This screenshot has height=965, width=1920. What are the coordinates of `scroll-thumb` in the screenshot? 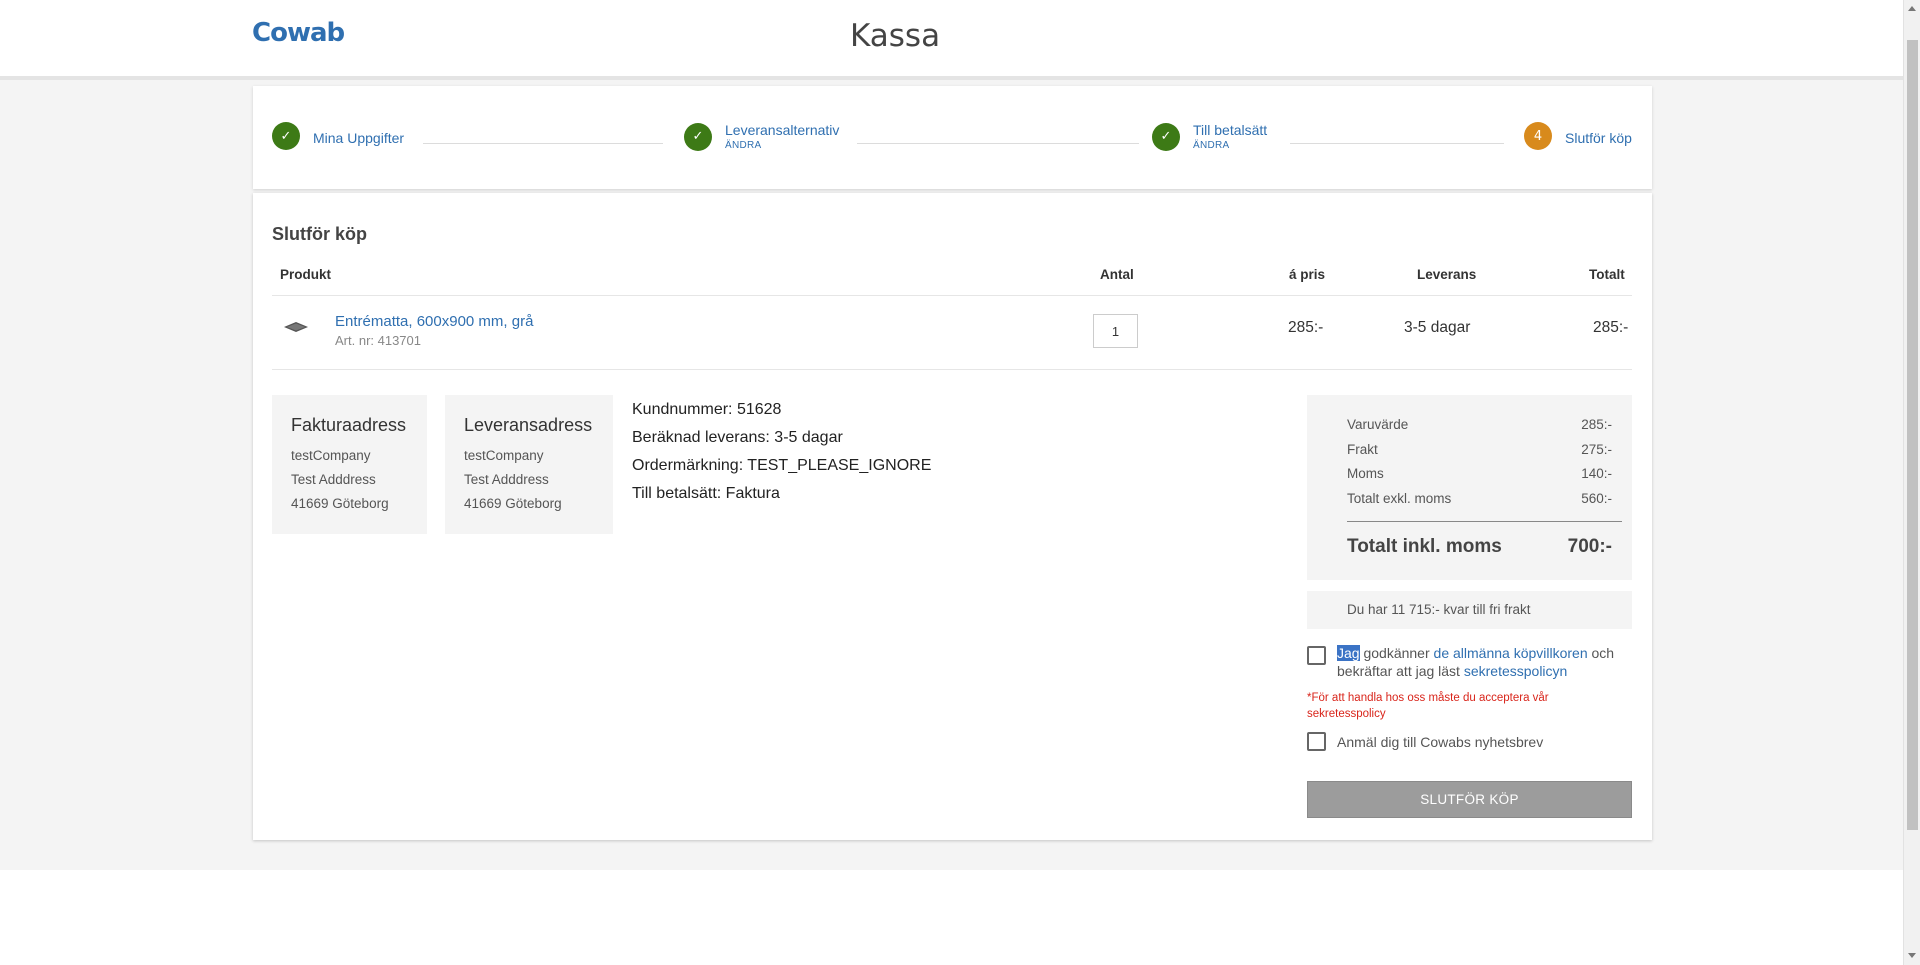 It's located at (1912, 435).